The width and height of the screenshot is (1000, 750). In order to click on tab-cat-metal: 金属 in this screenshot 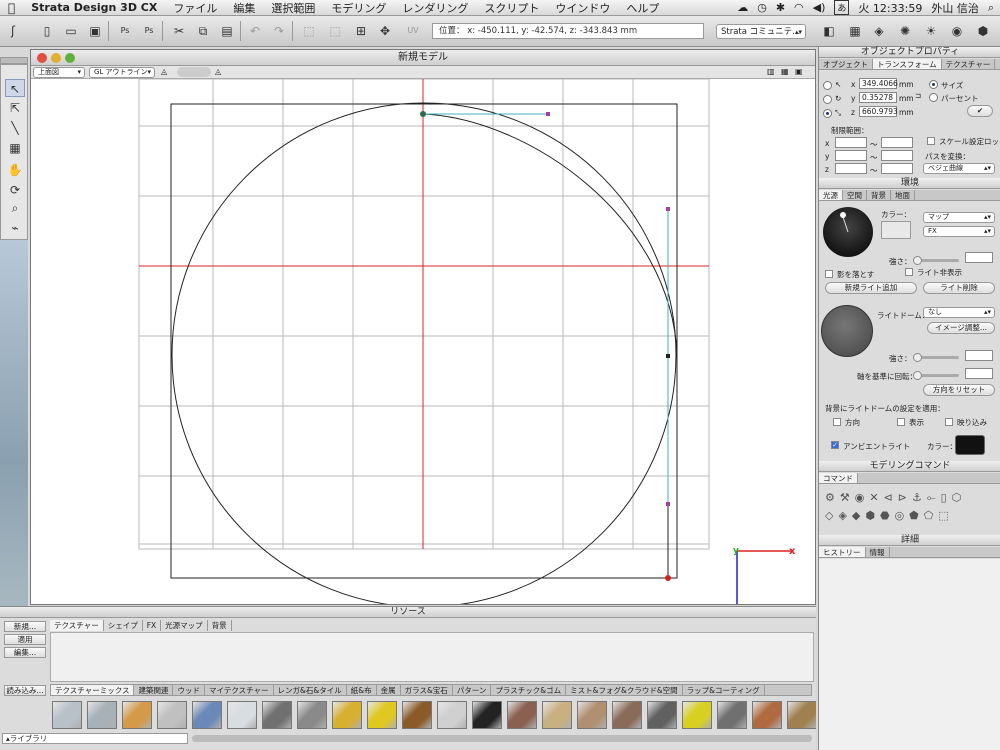, I will do `click(389, 690)`.